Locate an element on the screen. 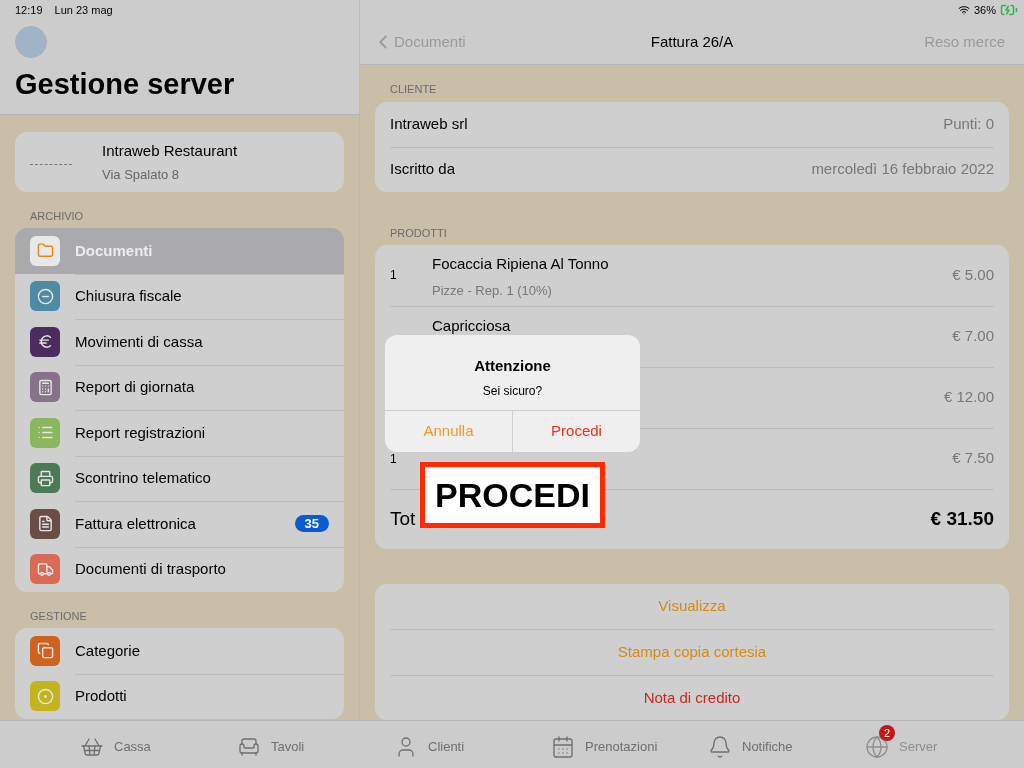 The image size is (1024, 768). alert-button: Annulla is located at coordinates (448, 431).